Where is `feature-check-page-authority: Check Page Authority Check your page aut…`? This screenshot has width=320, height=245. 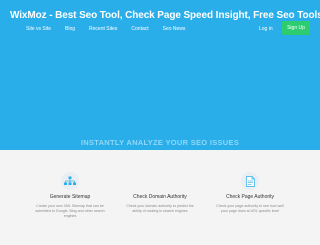 feature-check-page-authority: Check Page Authority Check your page aut… is located at coordinates (250, 193).